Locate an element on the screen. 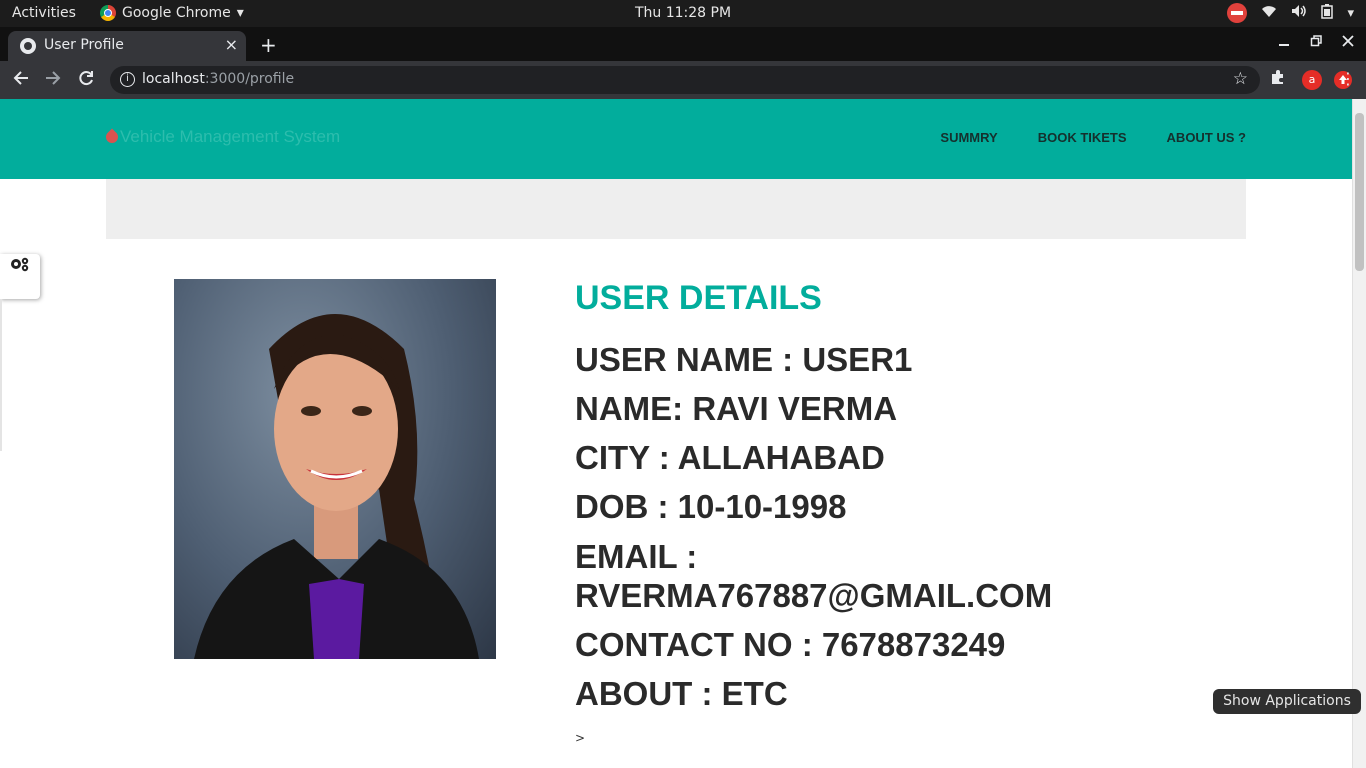 This screenshot has height=768, width=1366. new-tab-button: + is located at coordinates (268, 45).